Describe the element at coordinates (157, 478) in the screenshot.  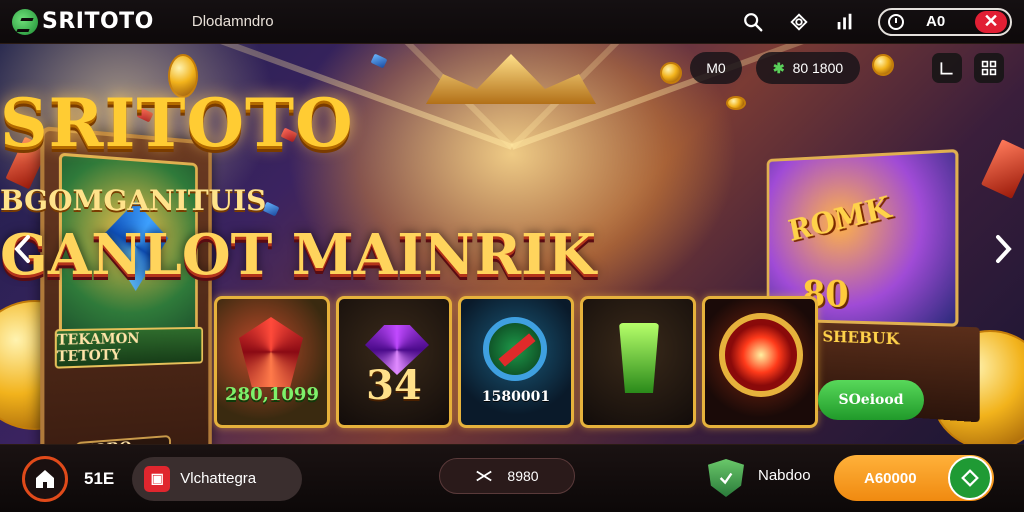
I see `game-category-icon: ▣` at that location.